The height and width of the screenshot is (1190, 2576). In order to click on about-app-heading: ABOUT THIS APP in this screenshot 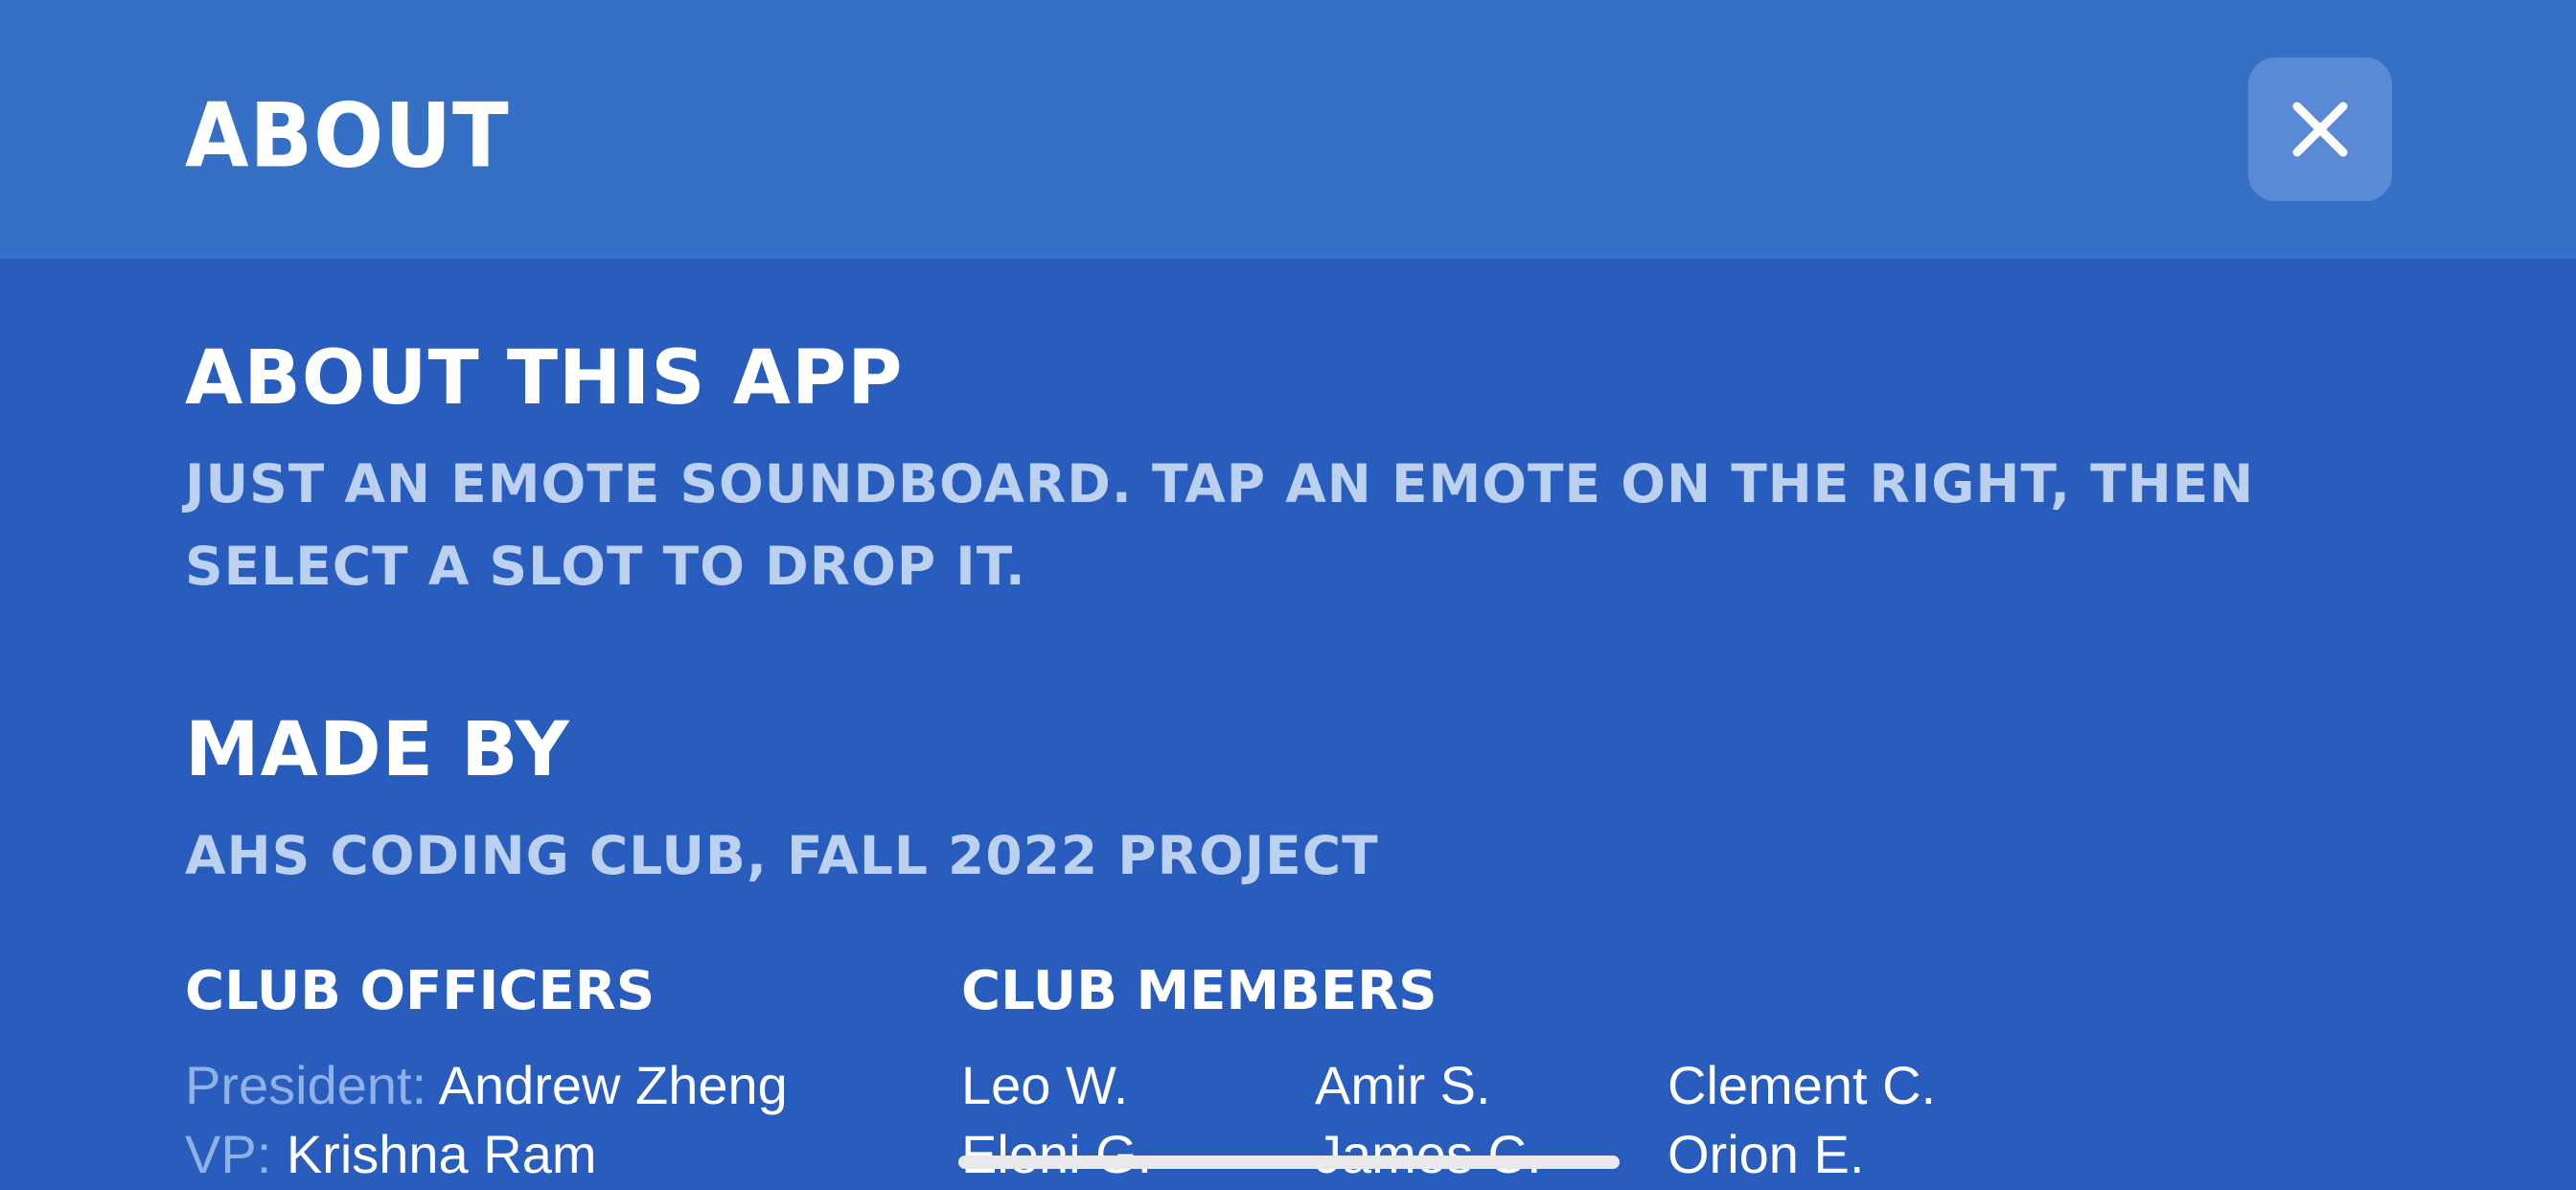, I will do `click(544, 379)`.